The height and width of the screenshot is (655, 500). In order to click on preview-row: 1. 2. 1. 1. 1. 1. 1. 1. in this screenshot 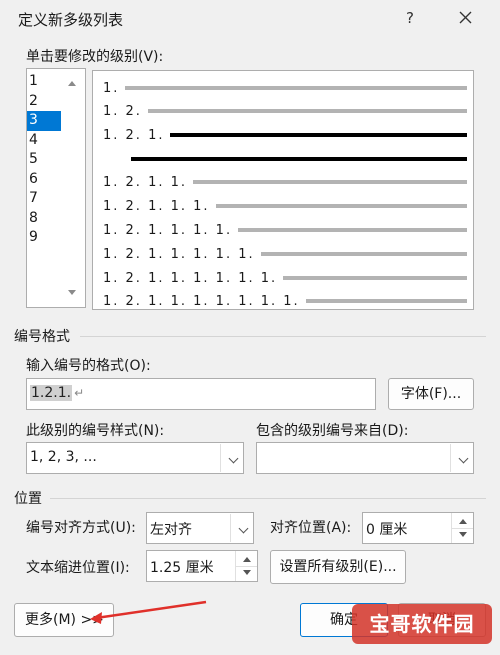, I will do `click(285, 278)`.